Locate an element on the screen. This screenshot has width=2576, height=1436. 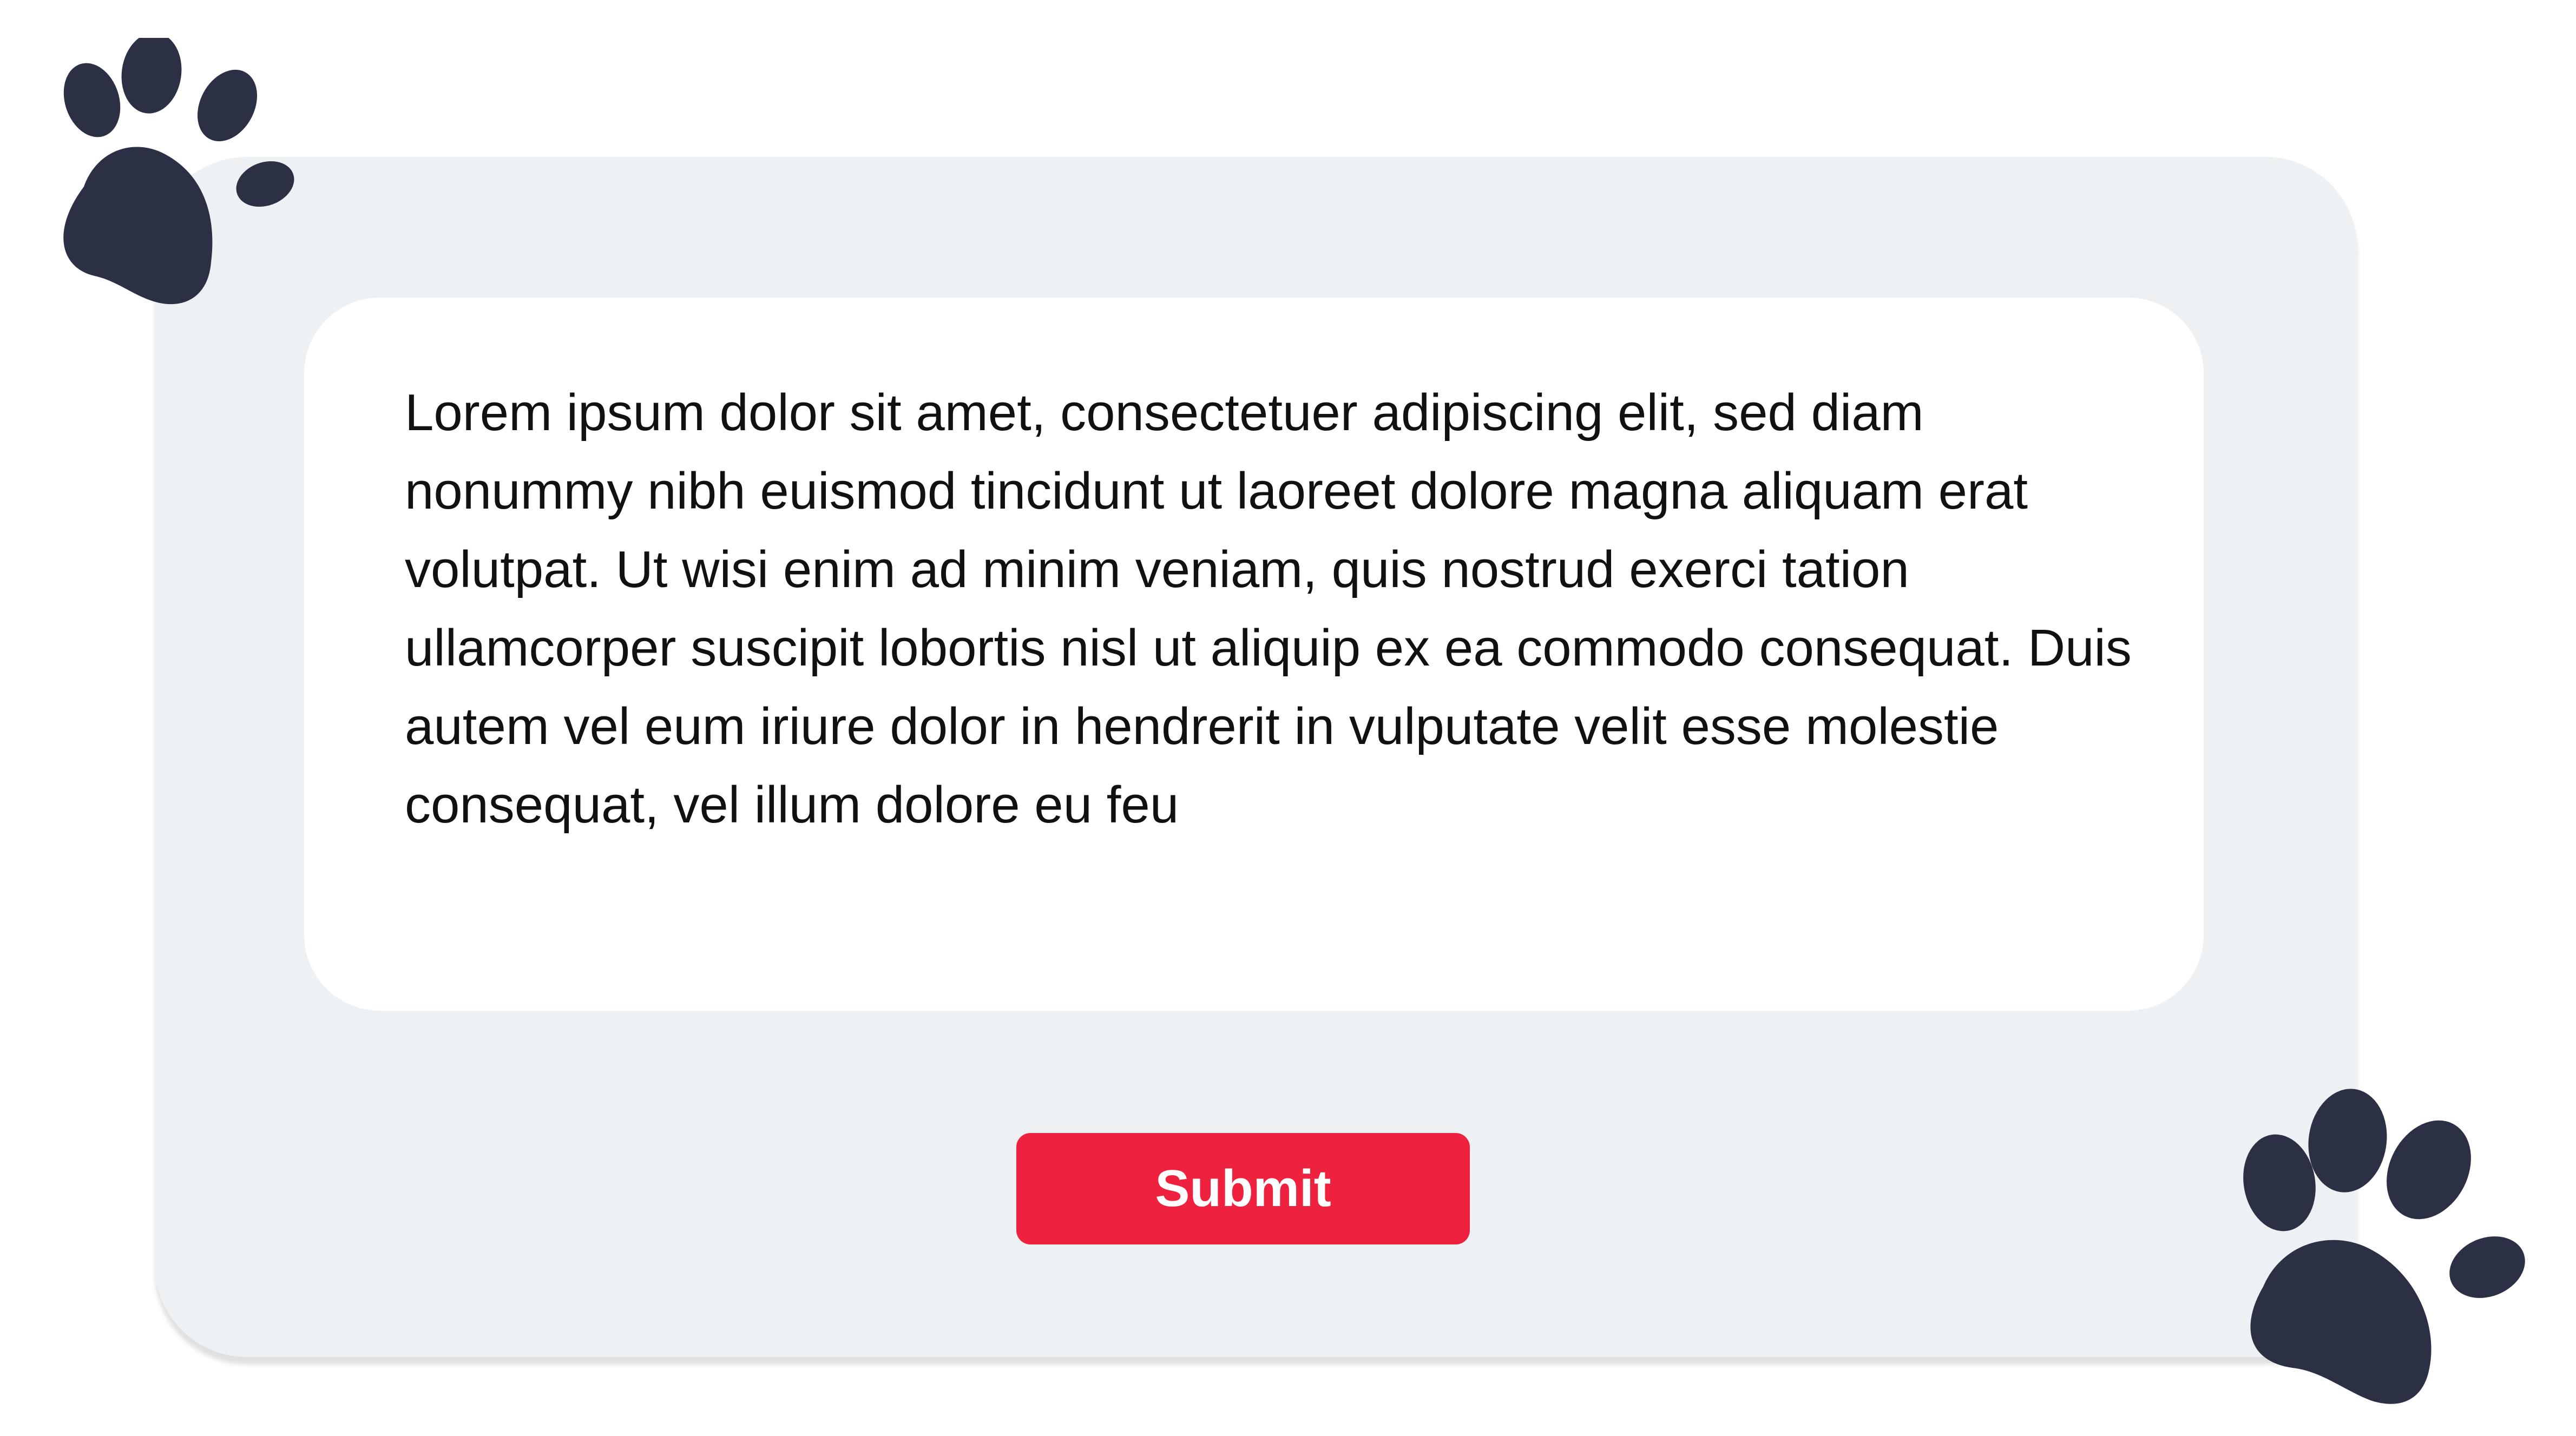
submit-button: Submit is located at coordinates (1243, 1188).